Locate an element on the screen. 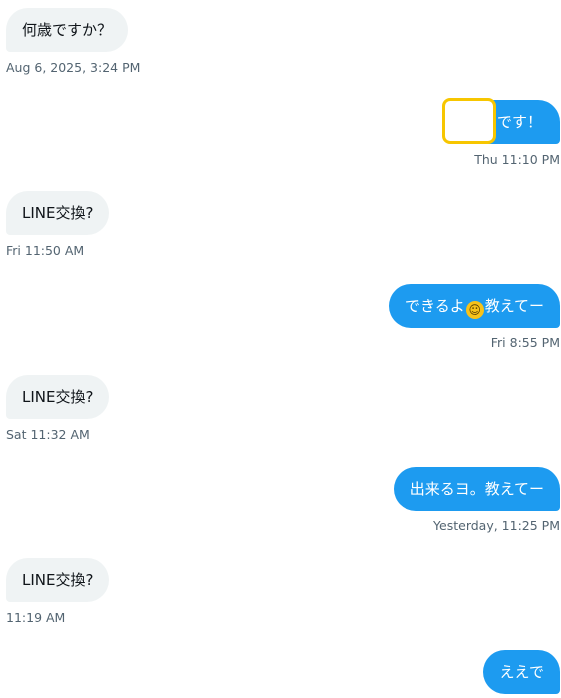 The height and width of the screenshot is (698, 561). message-text: 教えてー is located at coordinates (514, 306).